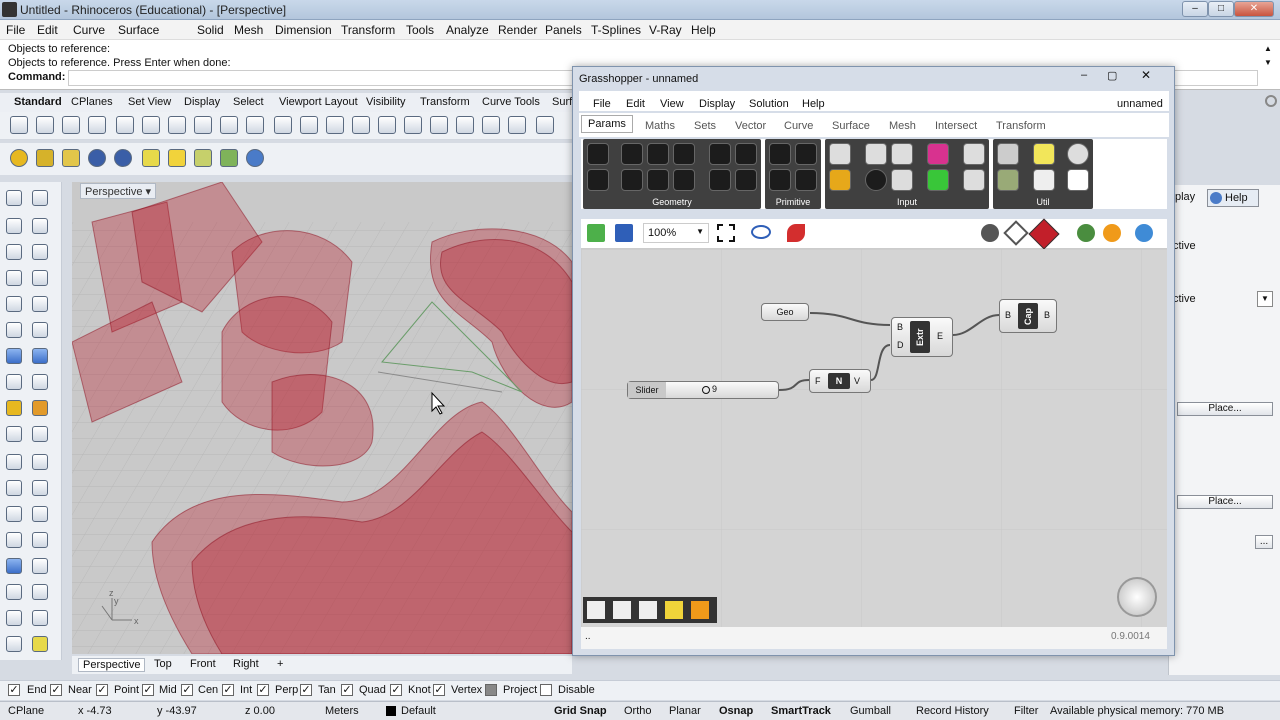 This screenshot has width=1280, height=720. What do you see at coordinates (607, 124) in the screenshot?
I see `gh-tab-params: Params` at bounding box center [607, 124].